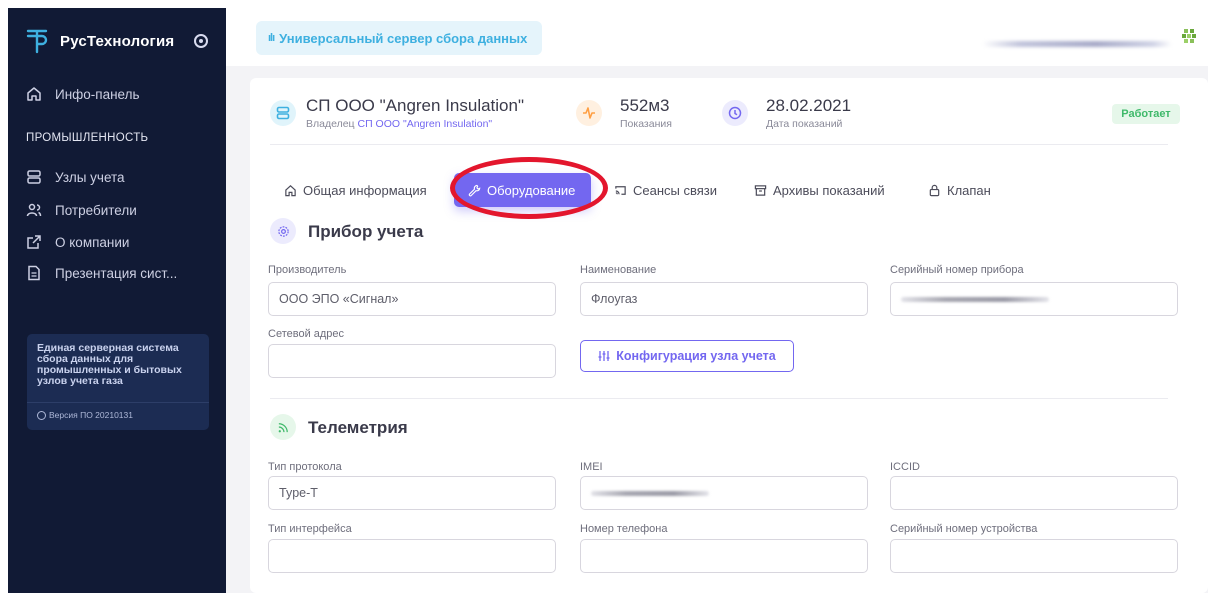 The height and width of the screenshot is (593, 1208). Describe the element at coordinates (760, 190) in the screenshot. I see `archive-icon` at that location.